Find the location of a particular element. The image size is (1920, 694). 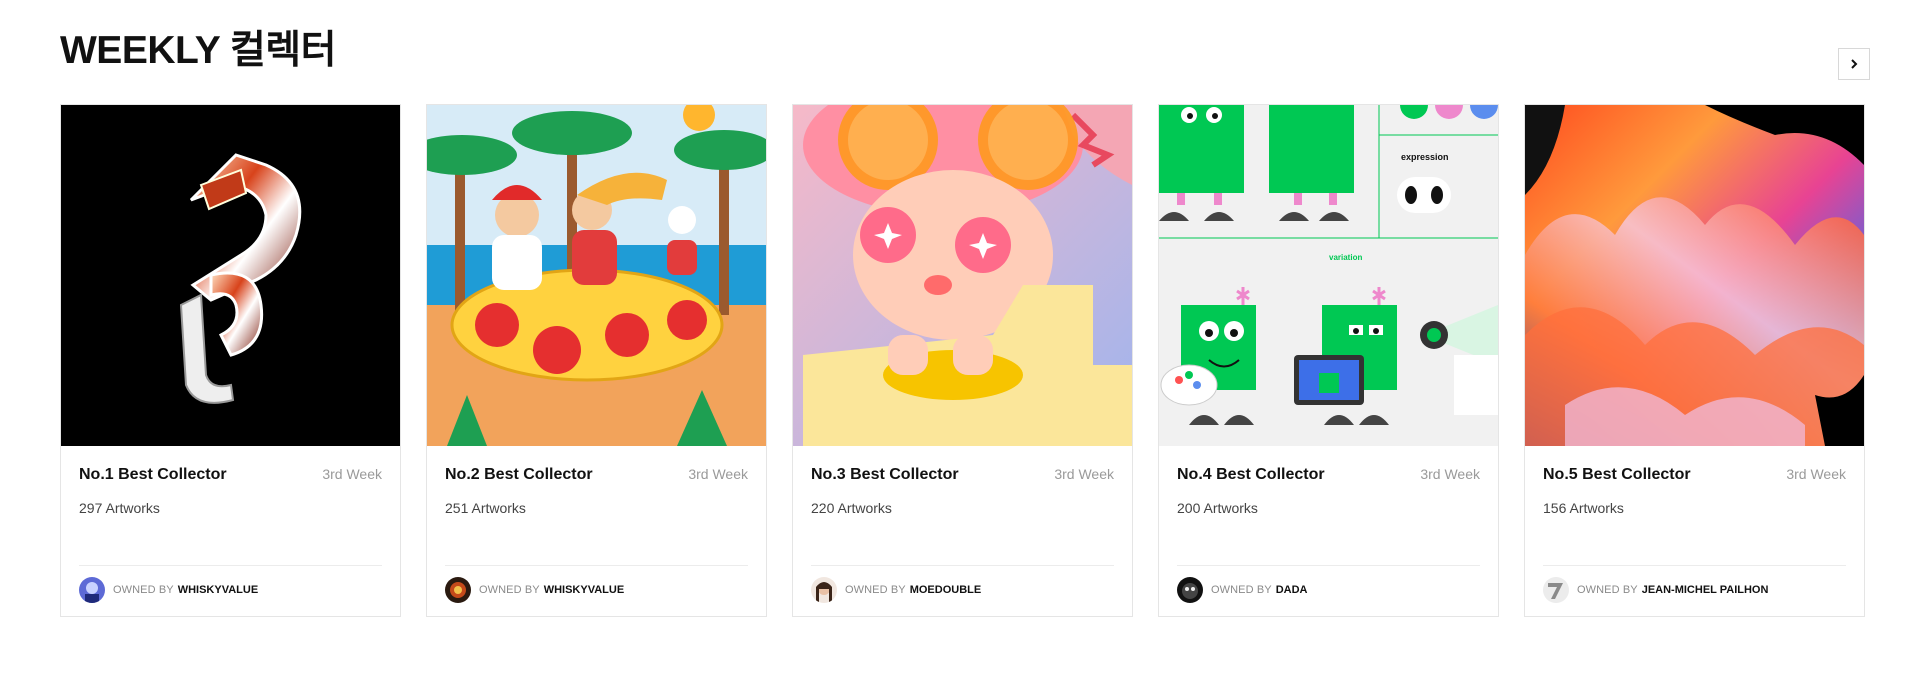

chevron-right-icon is located at coordinates (1854, 64).